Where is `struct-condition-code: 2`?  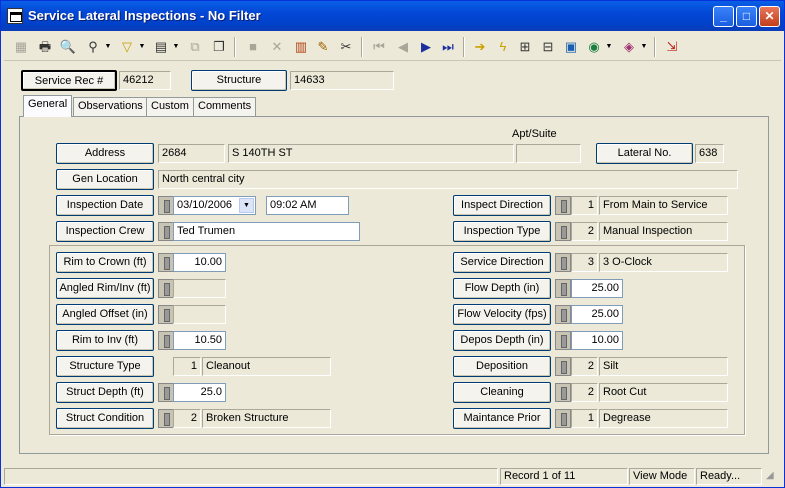 struct-condition-code: 2 is located at coordinates (187, 418).